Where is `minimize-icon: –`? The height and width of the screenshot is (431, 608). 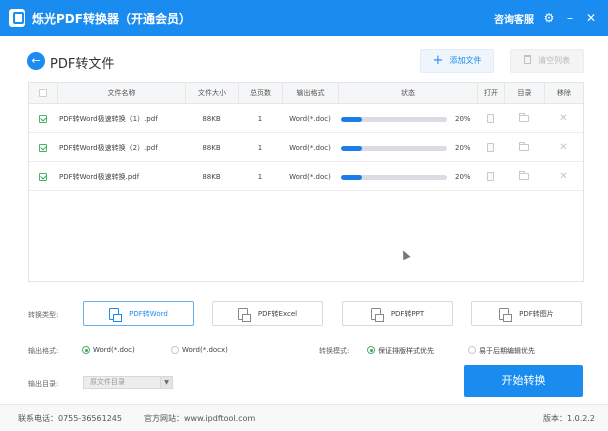
minimize-icon: – is located at coordinates (570, 18).